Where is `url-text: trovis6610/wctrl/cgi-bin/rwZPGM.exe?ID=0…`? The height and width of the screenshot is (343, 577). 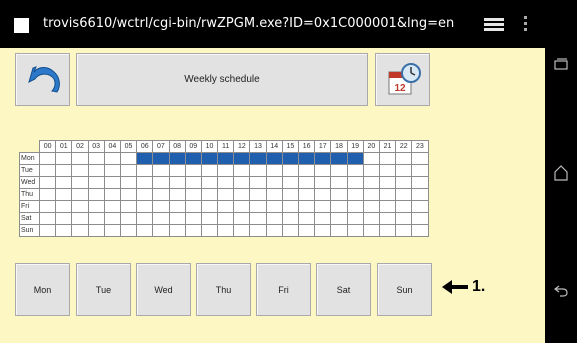
url-text: trovis6610/wctrl/cgi-bin/rwZPGM.exe?ID=0… is located at coordinates (248, 23).